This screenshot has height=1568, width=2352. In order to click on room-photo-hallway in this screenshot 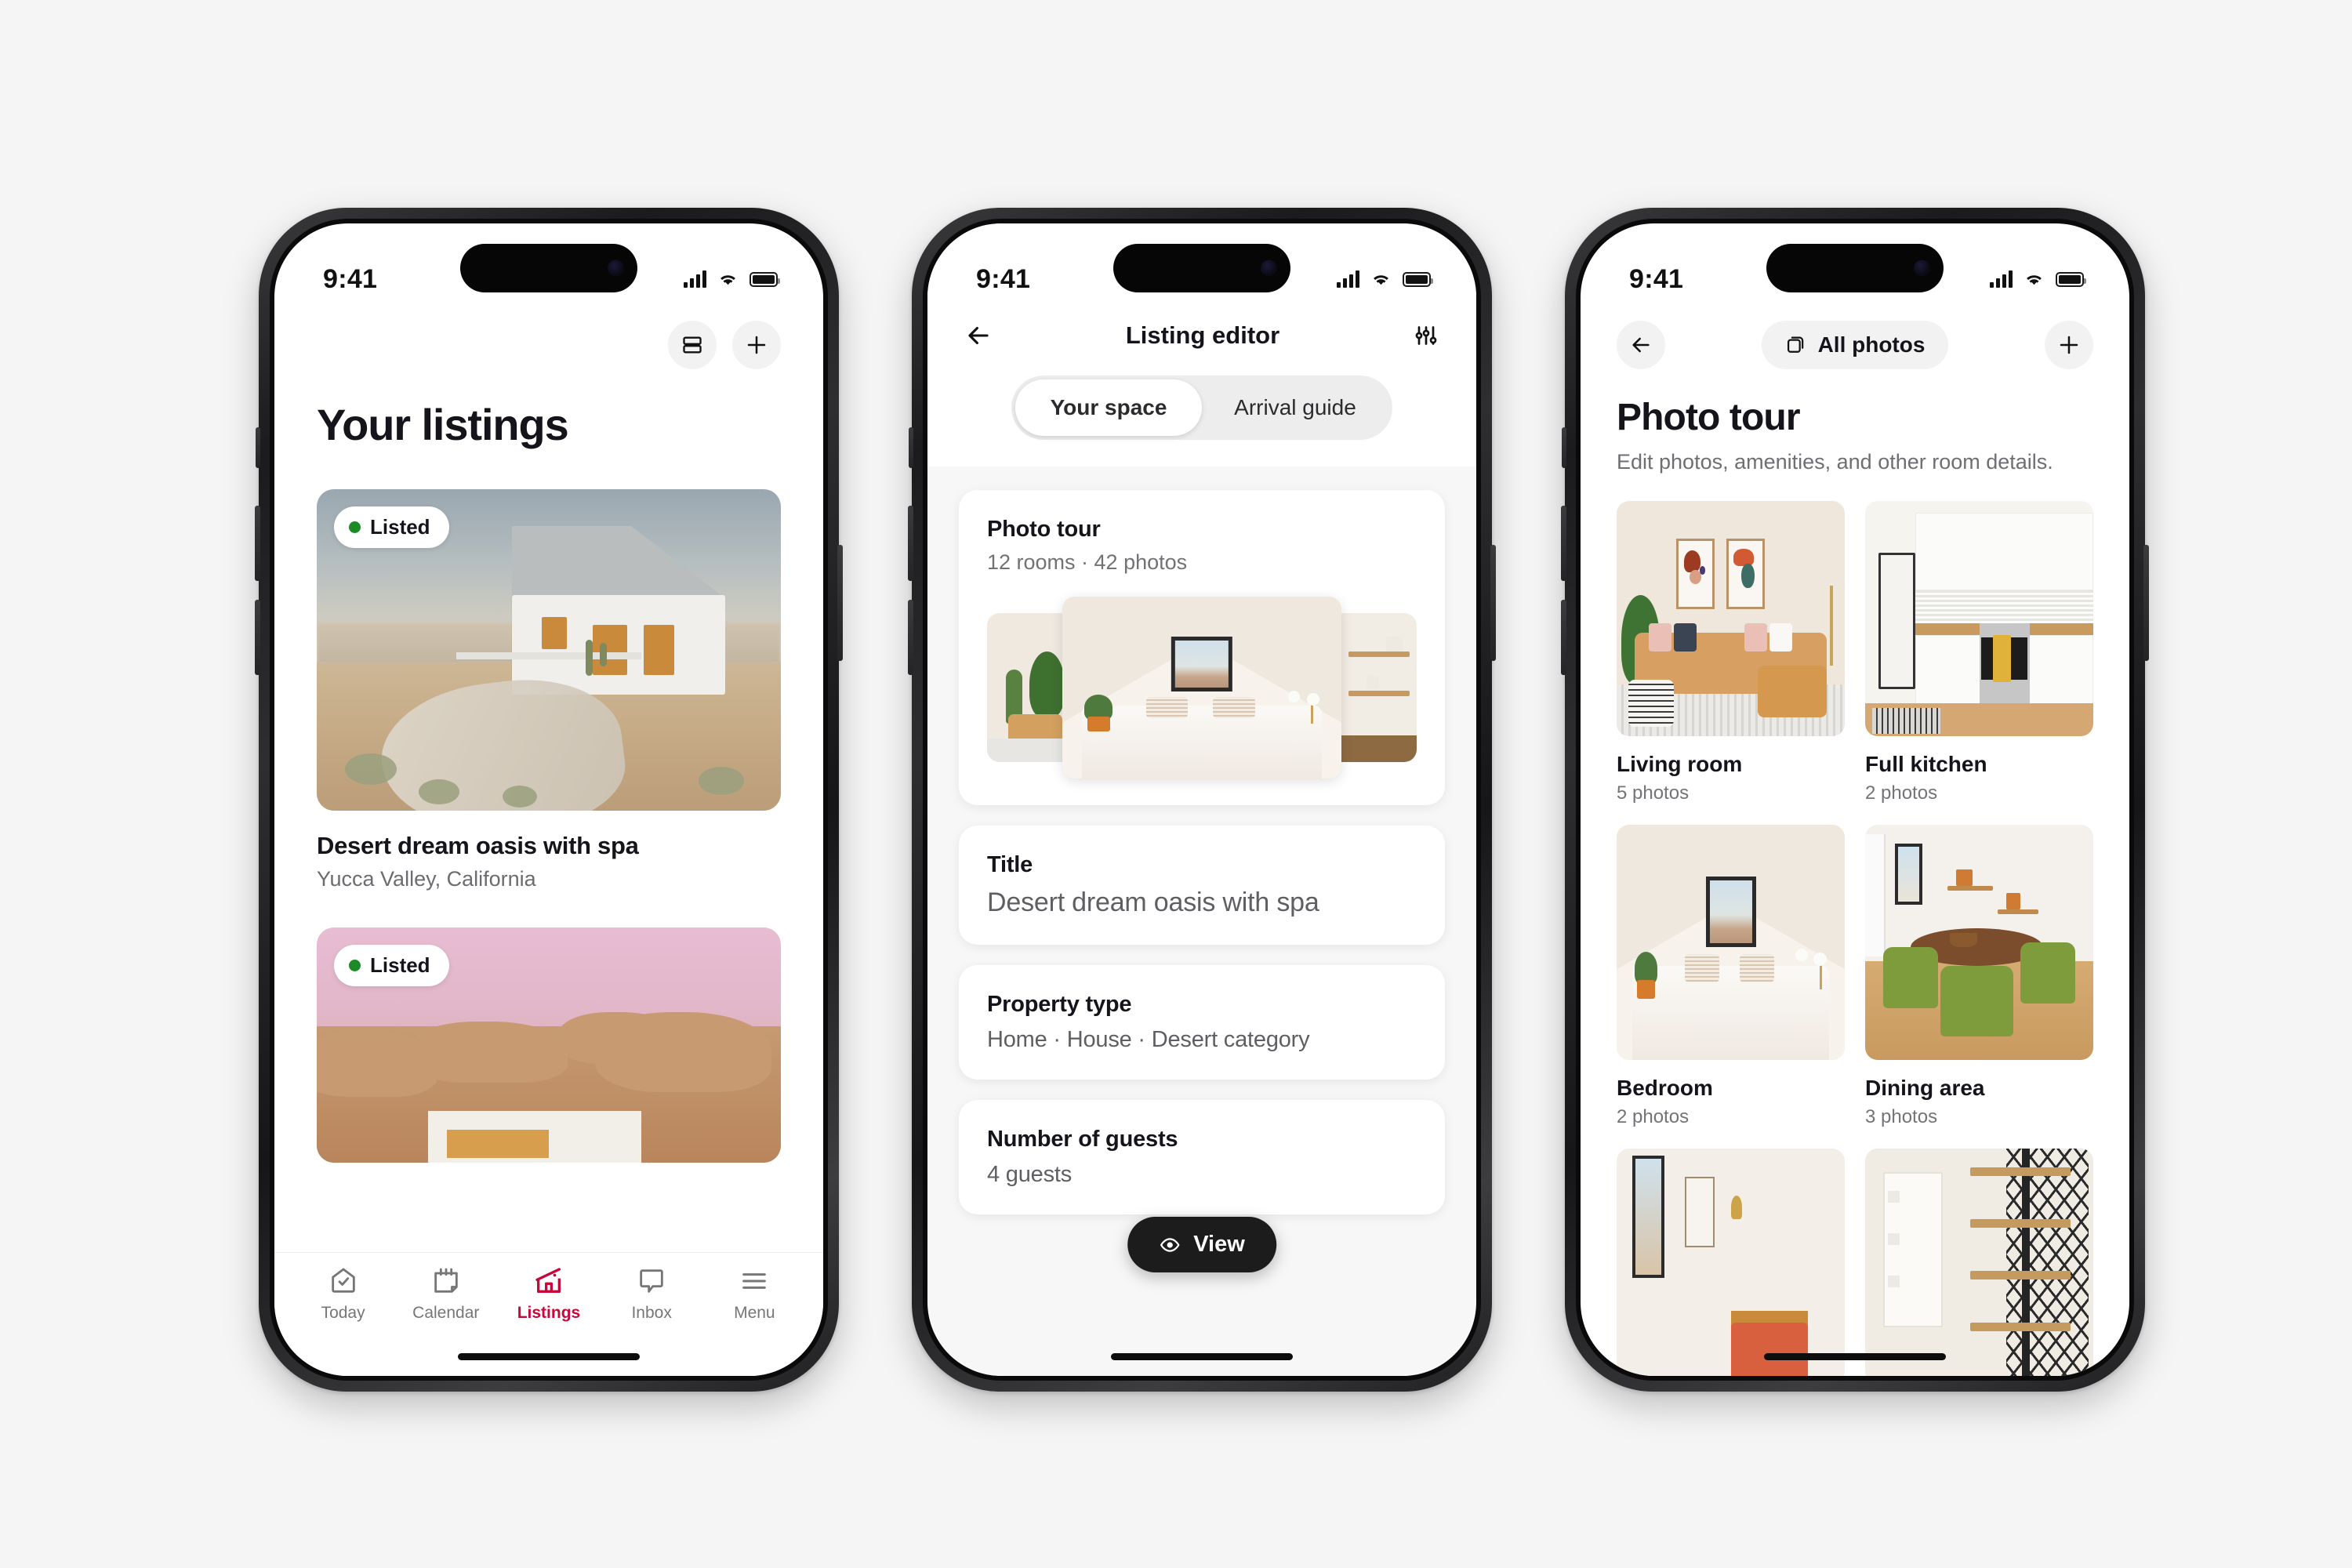, I will do `click(1731, 1262)`.